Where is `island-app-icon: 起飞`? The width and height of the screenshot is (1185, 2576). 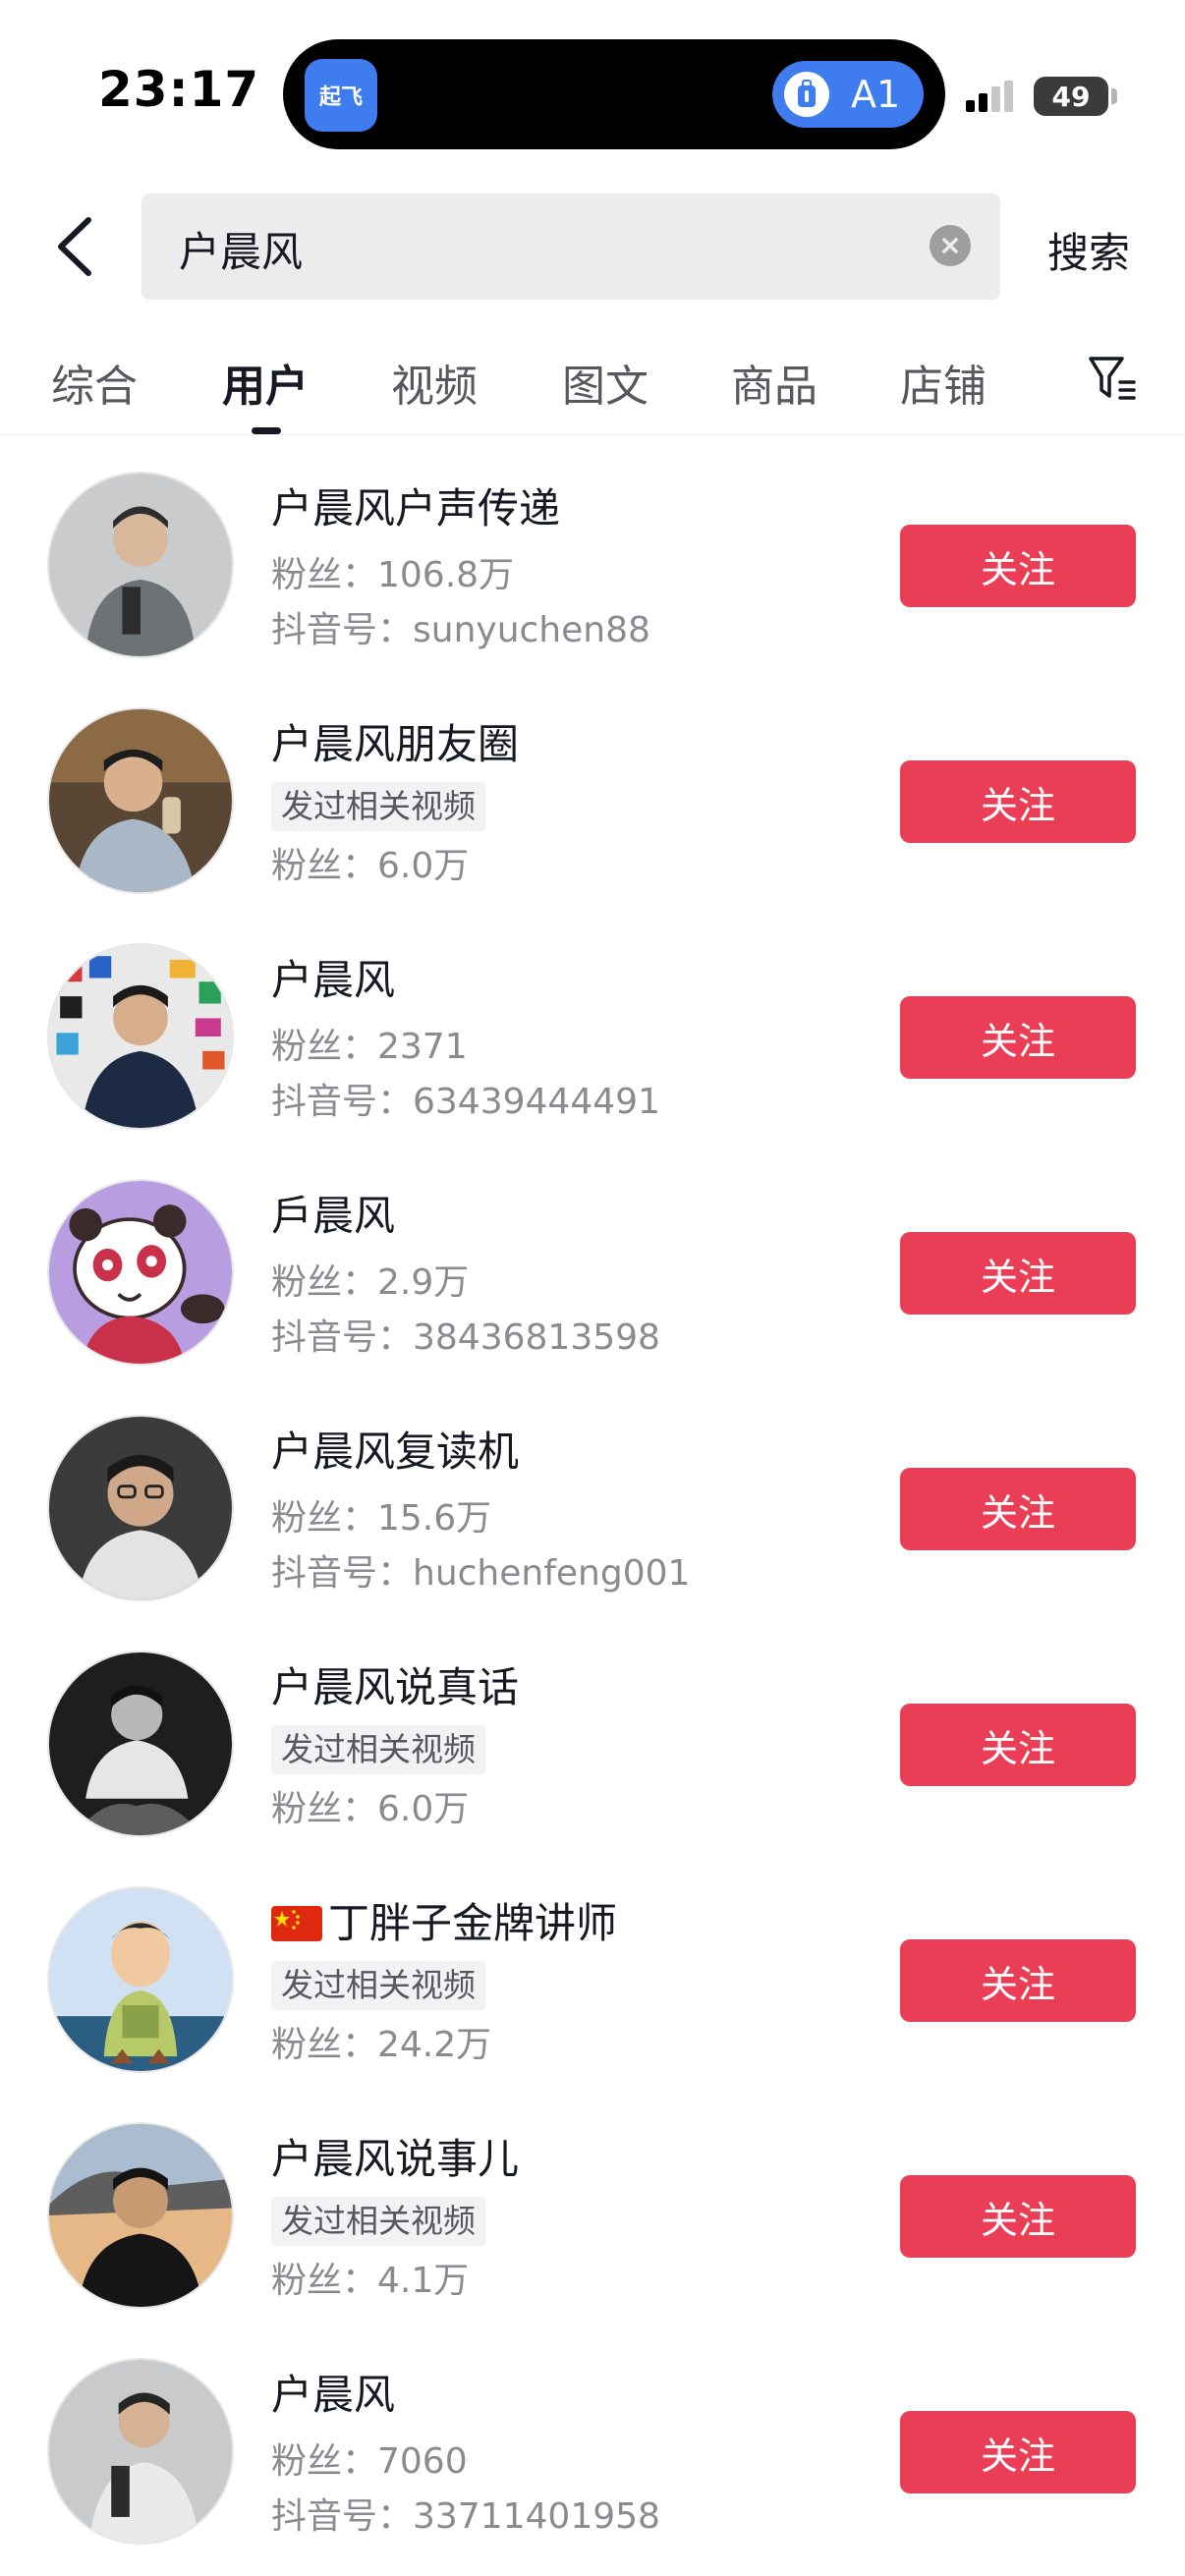 island-app-icon: 起飞 is located at coordinates (341, 95).